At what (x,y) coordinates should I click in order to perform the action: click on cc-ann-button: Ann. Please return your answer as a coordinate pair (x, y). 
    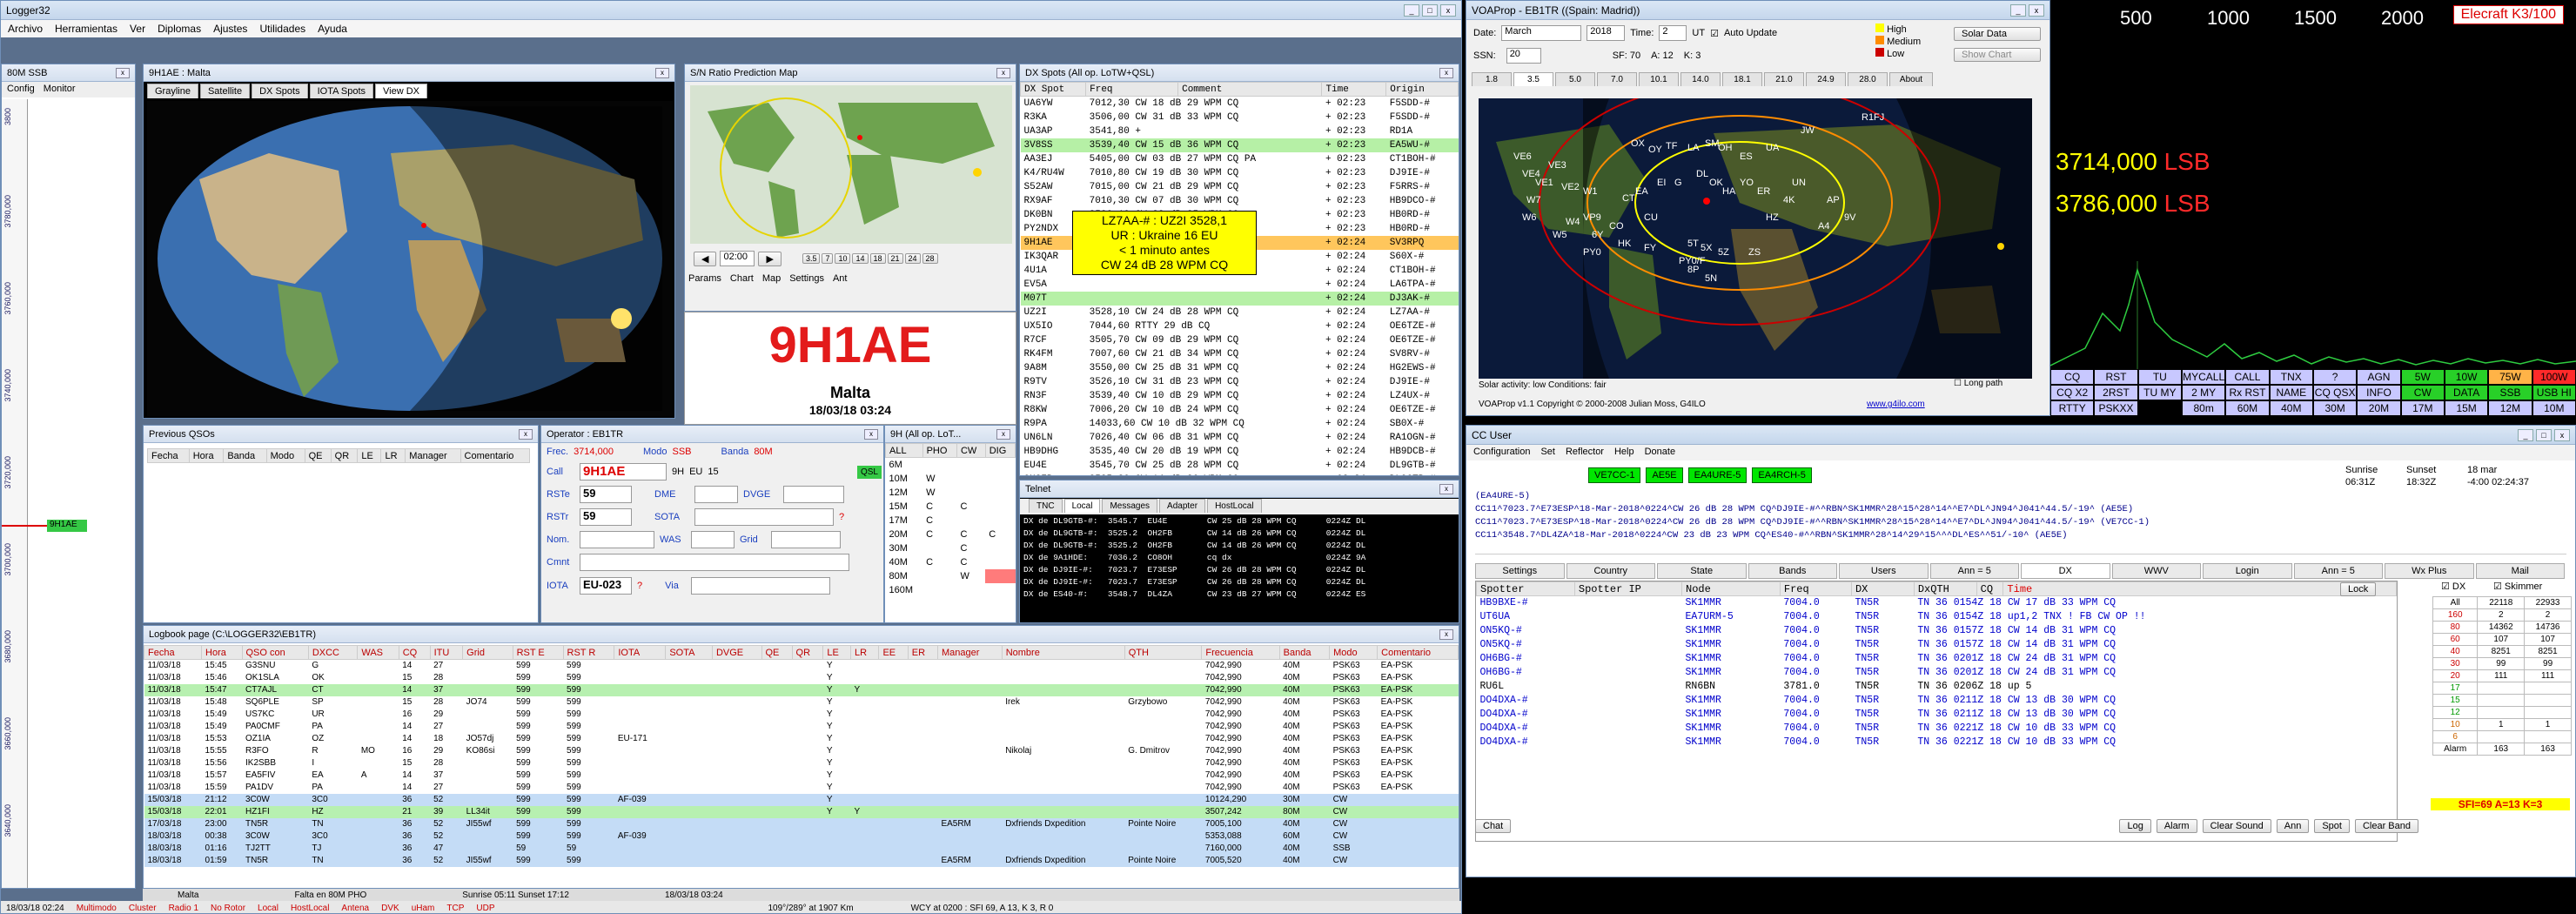
    Looking at the image, I should click on (2293, 826).